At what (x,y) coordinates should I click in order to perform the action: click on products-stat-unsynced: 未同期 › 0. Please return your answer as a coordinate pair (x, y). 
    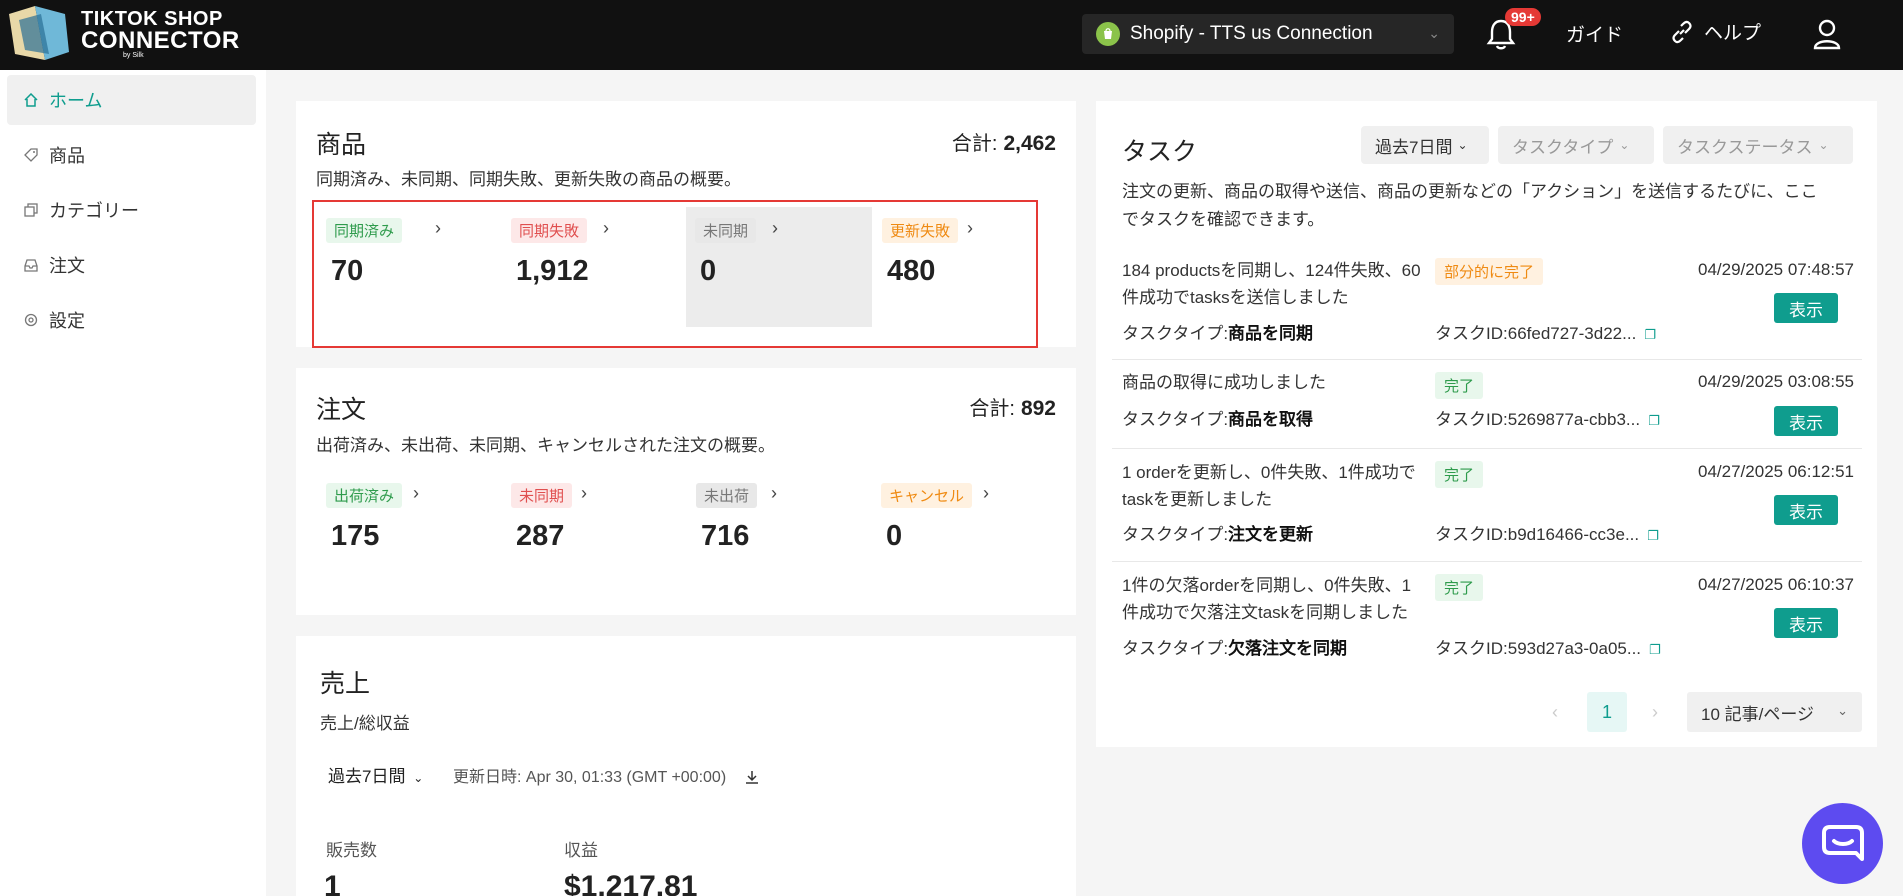
    Looking at the image, I should click on (779, 267).